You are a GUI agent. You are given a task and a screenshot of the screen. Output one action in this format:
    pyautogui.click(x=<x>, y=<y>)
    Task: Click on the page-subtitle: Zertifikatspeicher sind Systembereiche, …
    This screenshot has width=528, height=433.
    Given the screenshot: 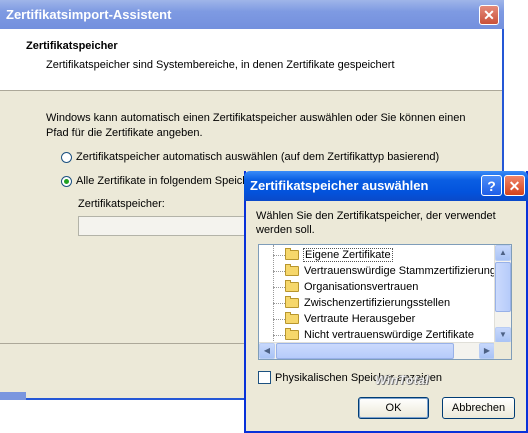 What is the action you would take?
    pyautogui.click(x=220, y=65)
    